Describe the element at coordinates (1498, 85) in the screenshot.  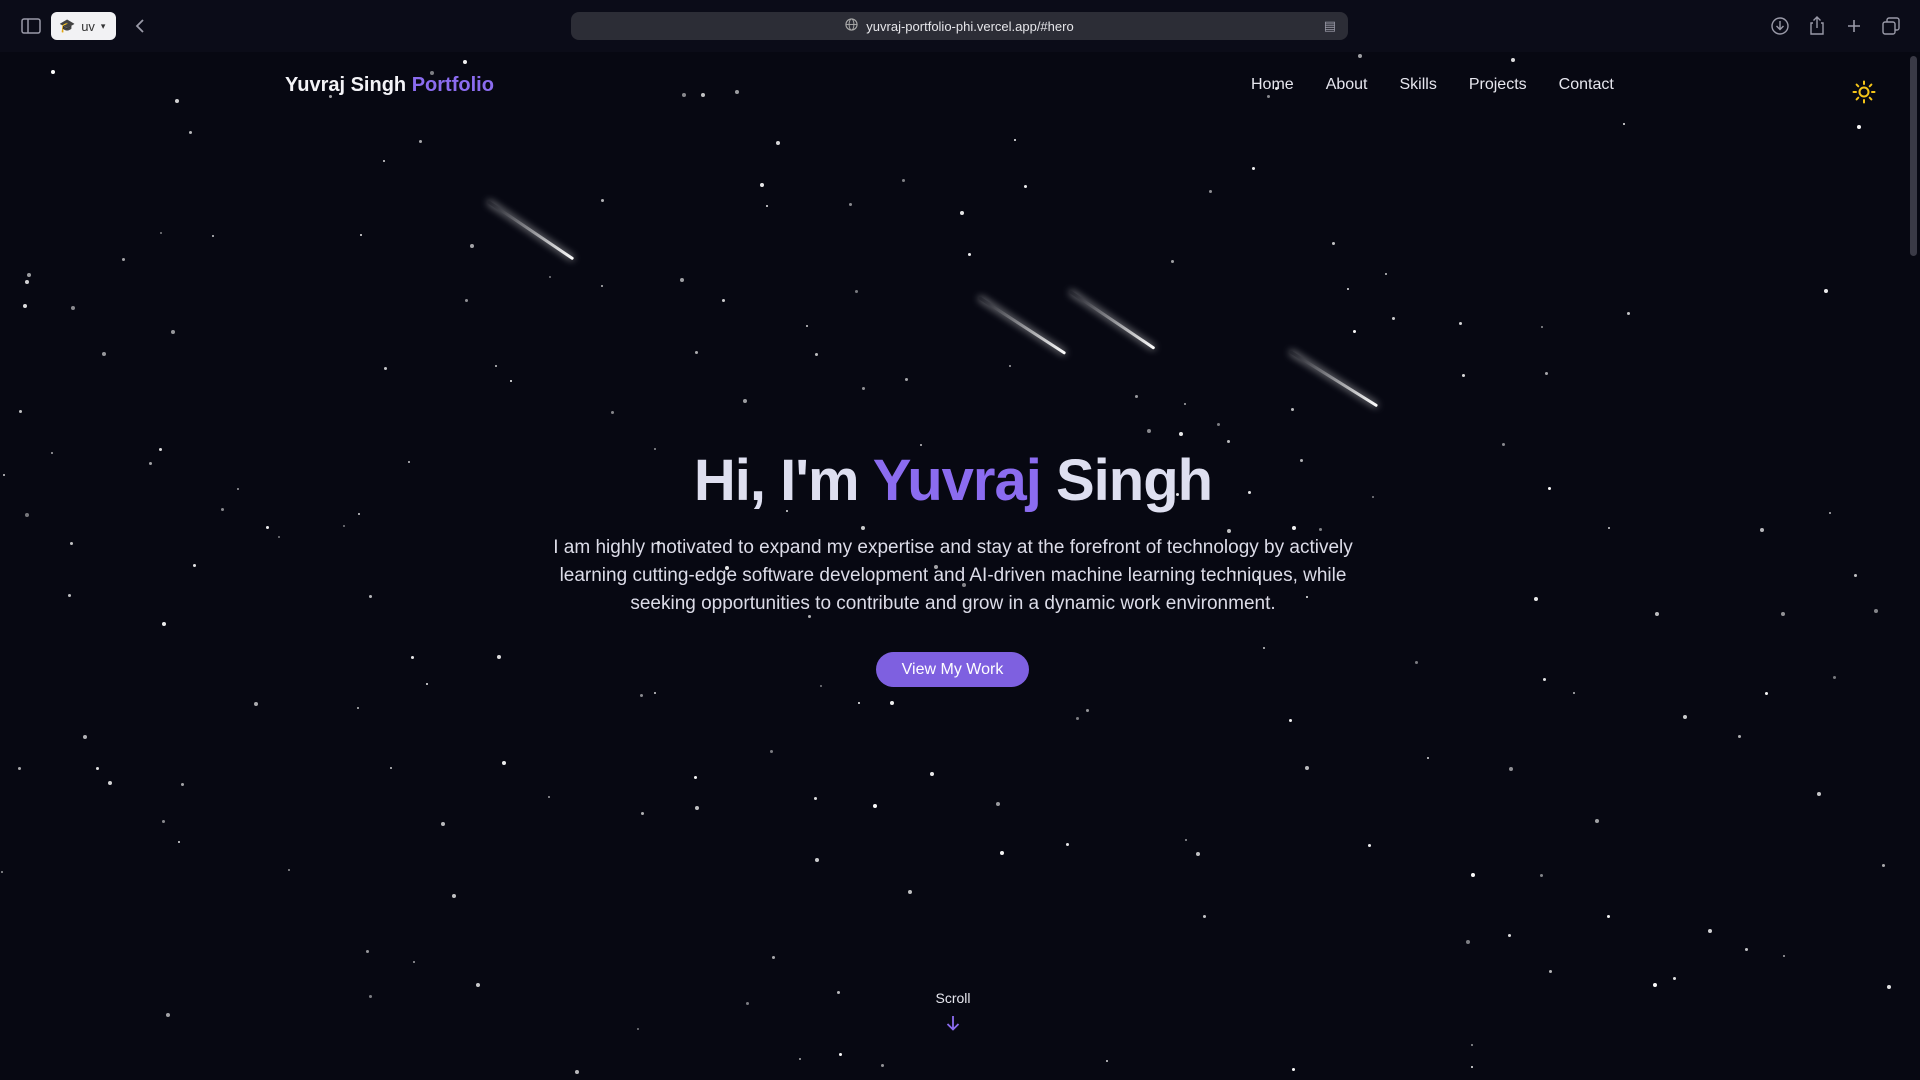
I see `nav-projects: Projects` at that location.